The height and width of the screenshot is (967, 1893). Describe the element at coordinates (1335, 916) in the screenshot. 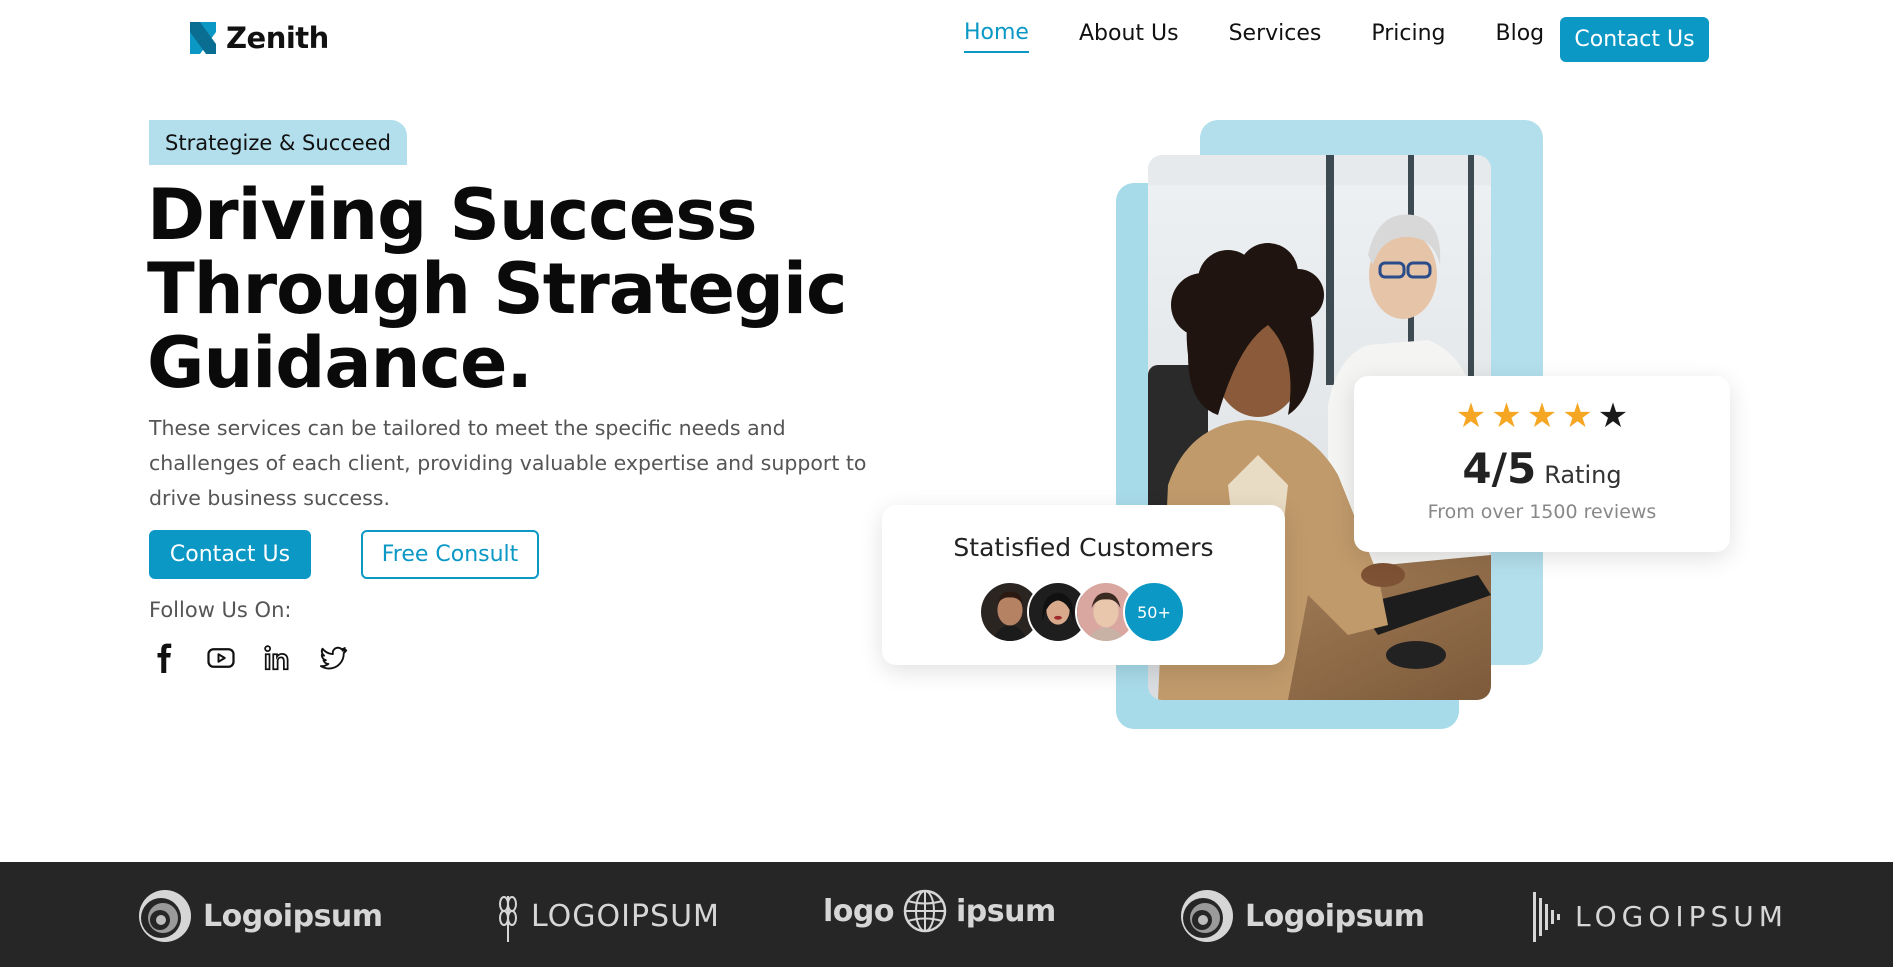

I see `partner-logo-4-text: Logoipsum` at that location.